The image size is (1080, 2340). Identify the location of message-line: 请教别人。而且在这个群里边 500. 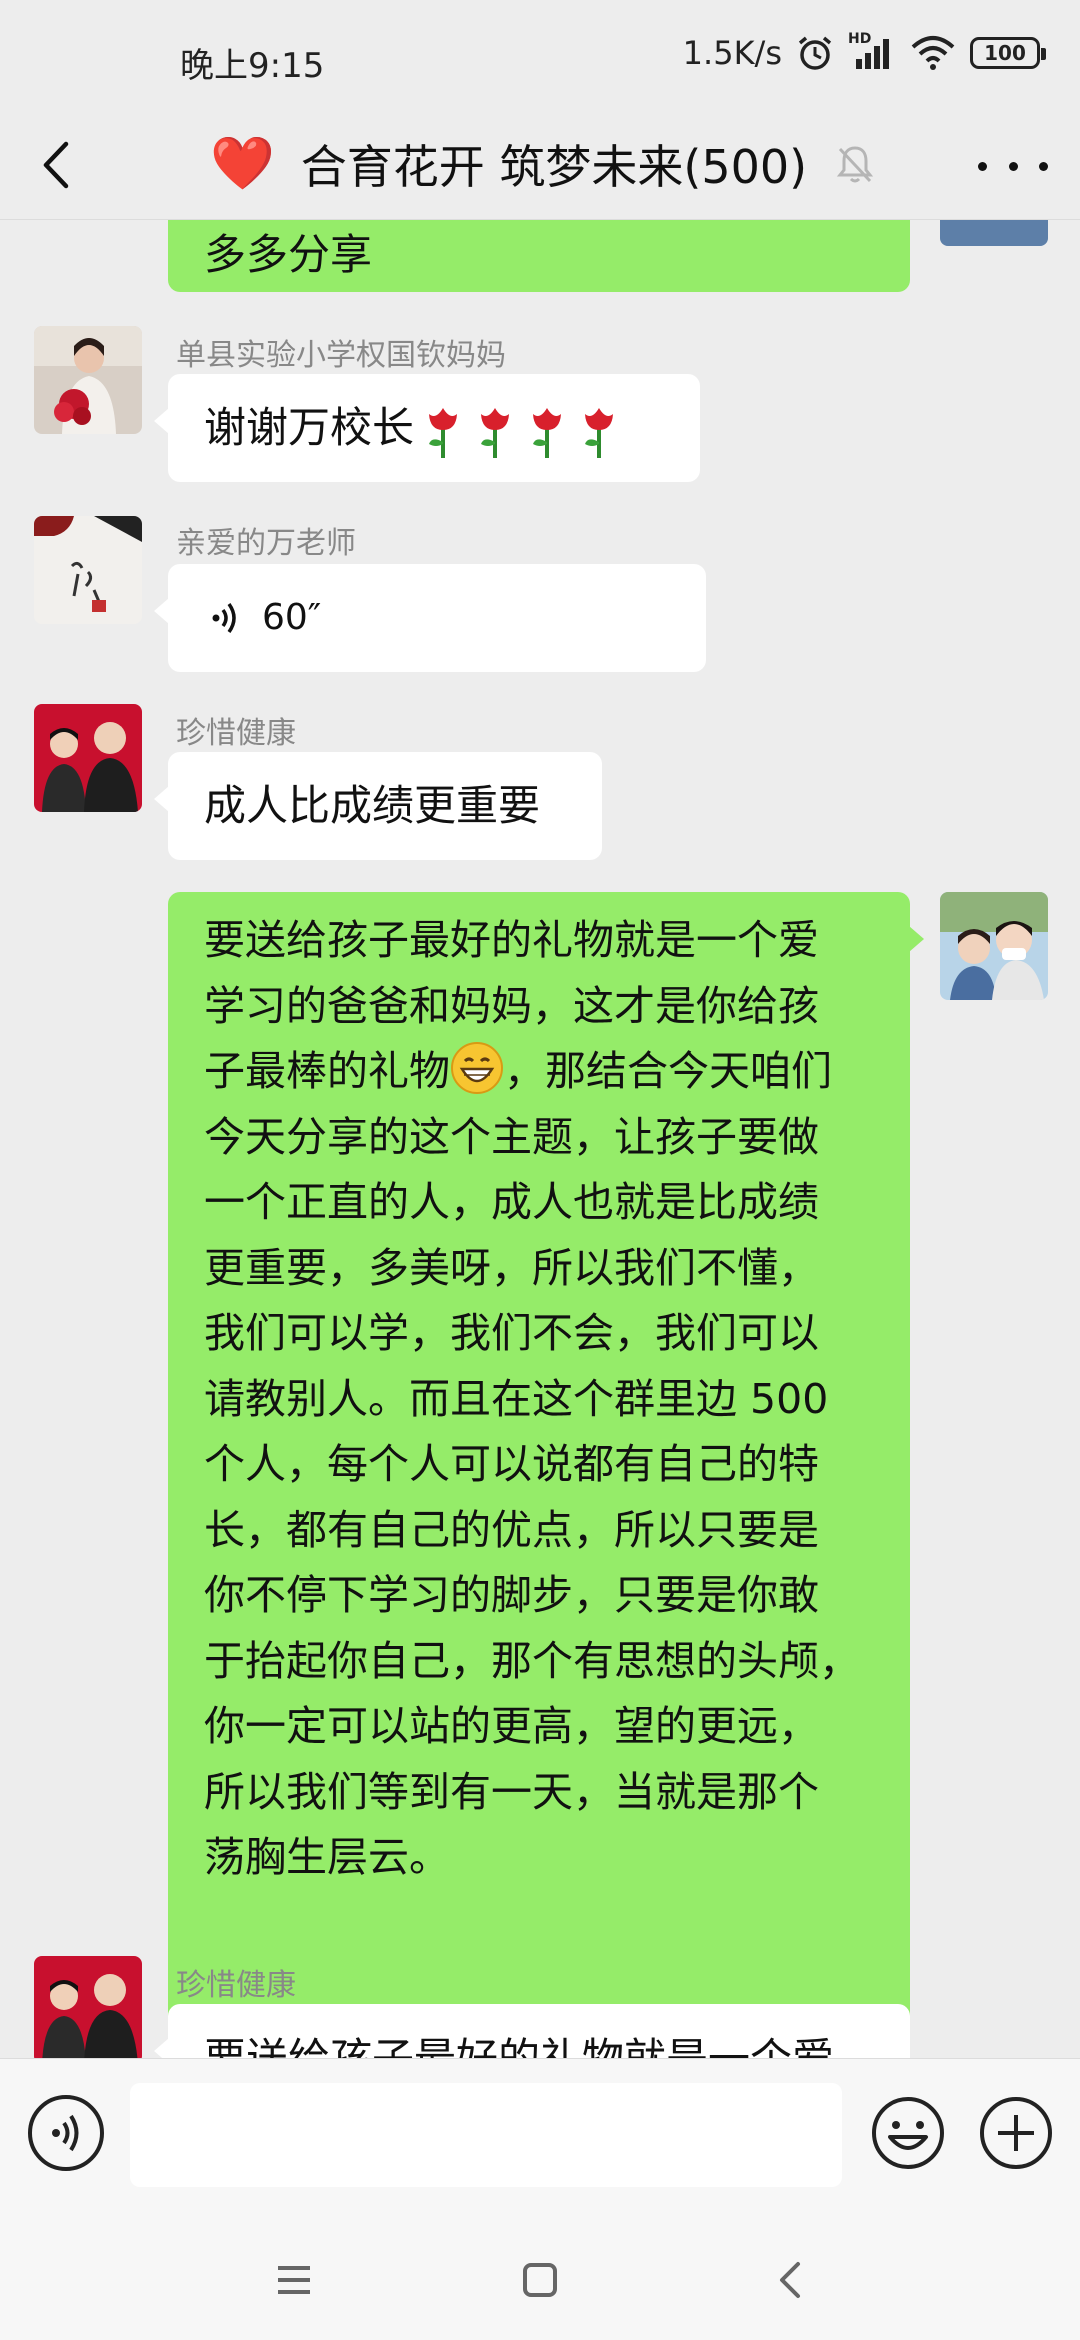
(516, 1398).